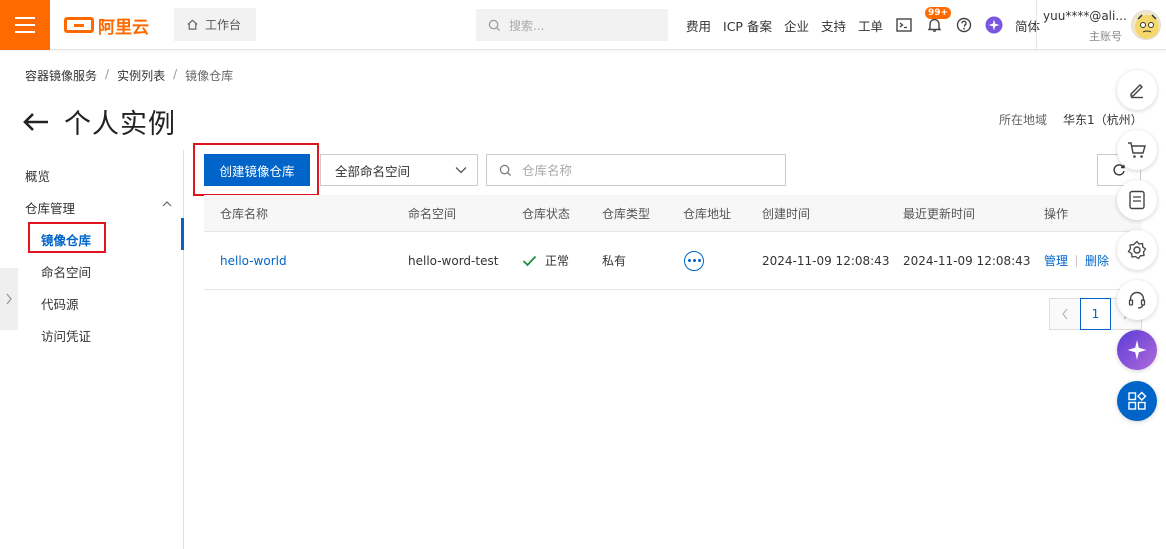 The image size is (1166, 549). I want to click on column-header-address: 仓库地址, so click(707, 213).